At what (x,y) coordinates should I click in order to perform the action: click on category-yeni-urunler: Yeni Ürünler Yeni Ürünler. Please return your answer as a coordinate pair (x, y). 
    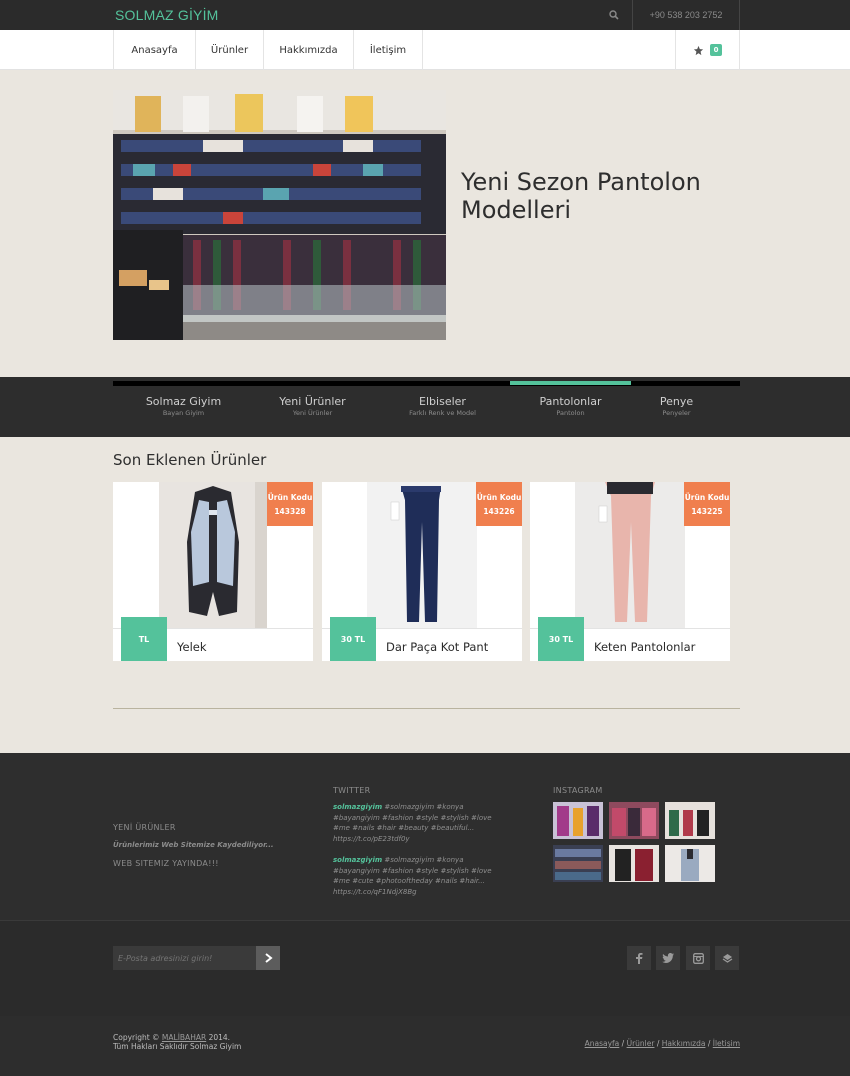
    Looking at the image, I should click on (312, 406).